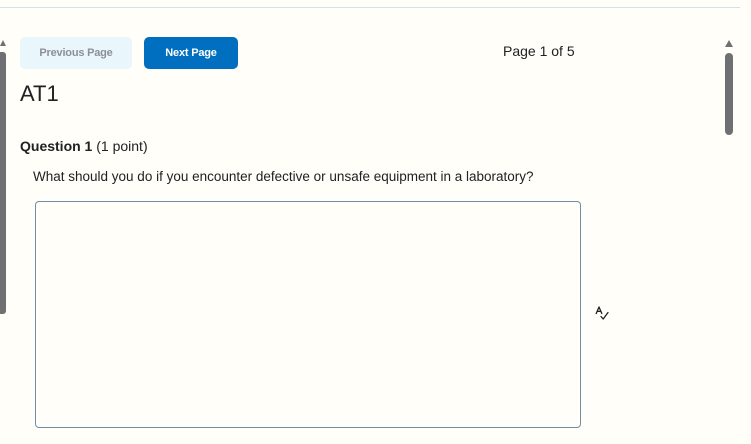 This screenshot has height=444, width=751. What do you see at coordinates (729, 43) in the screenshot?
I see `right-scroll-up-arrow` at bounding box center [729, 43].